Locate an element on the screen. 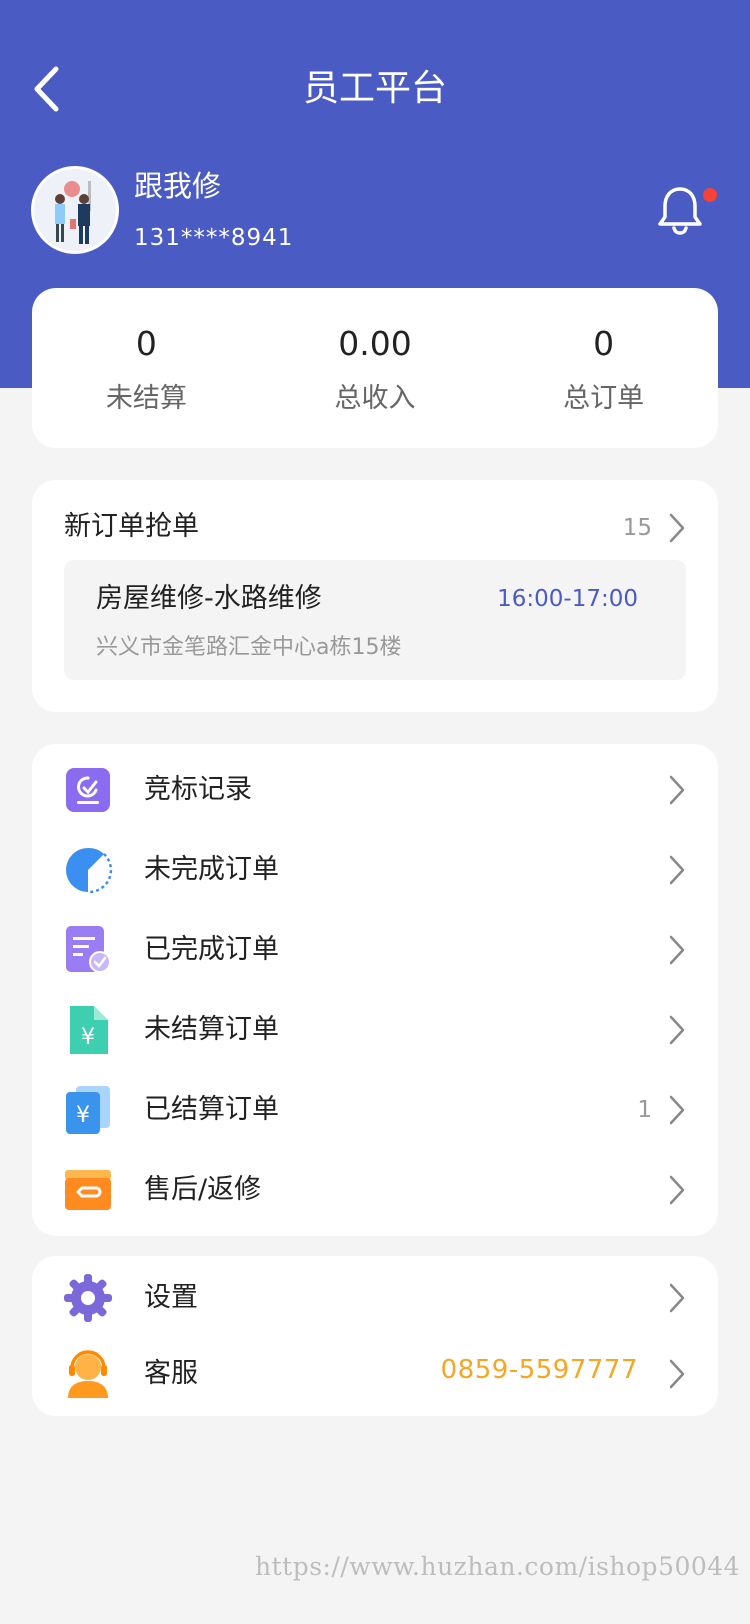 Image resolution: width=750 pixels, height=1624 pixels. page-title: 员工平台 is located at coordinates (374, 88).